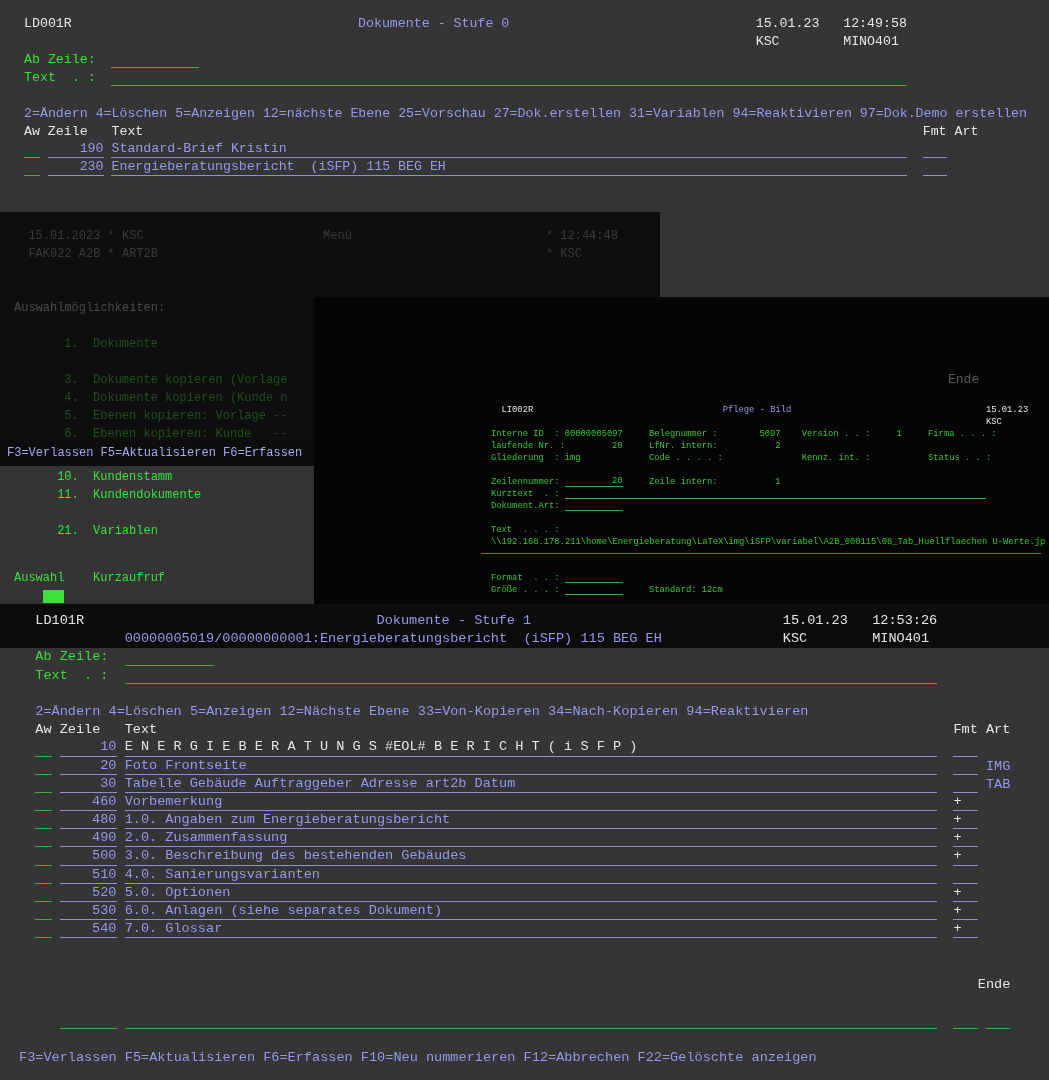 The height and width of the screenshot is (1080, 1049). What do you see at coordinates (593, 434) in the screenshot?
I see `value-text: 00000005097` at bounding box center [593, 434].